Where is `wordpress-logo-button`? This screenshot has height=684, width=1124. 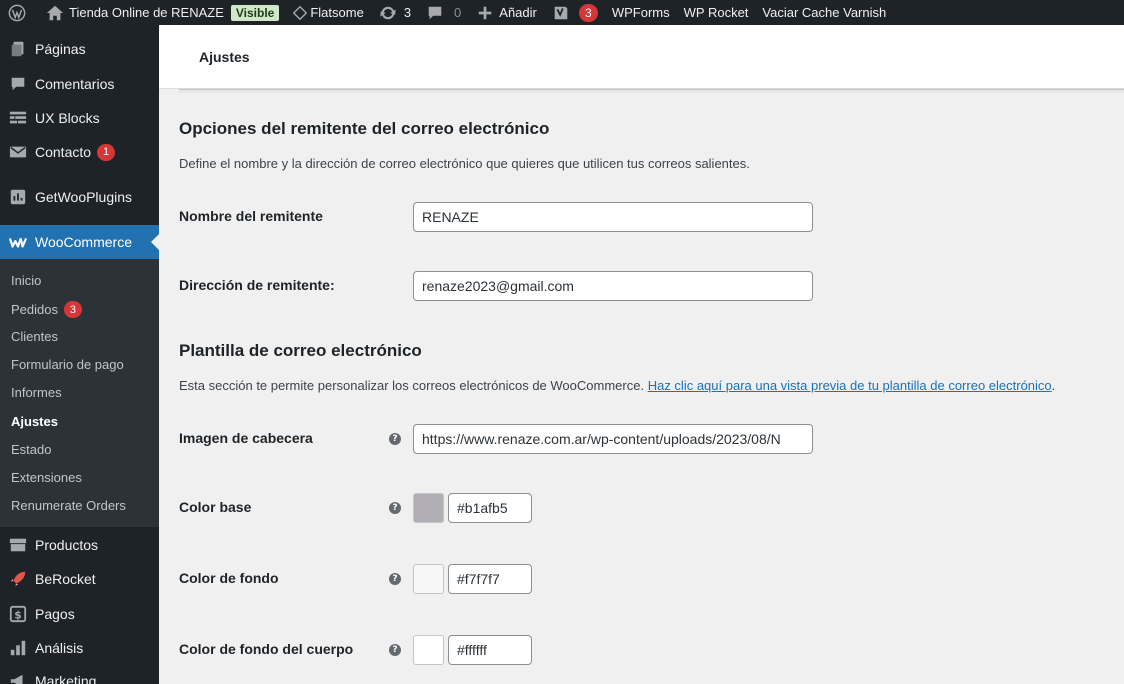
wordpress-logo-button is located at coordinates (19, 12).